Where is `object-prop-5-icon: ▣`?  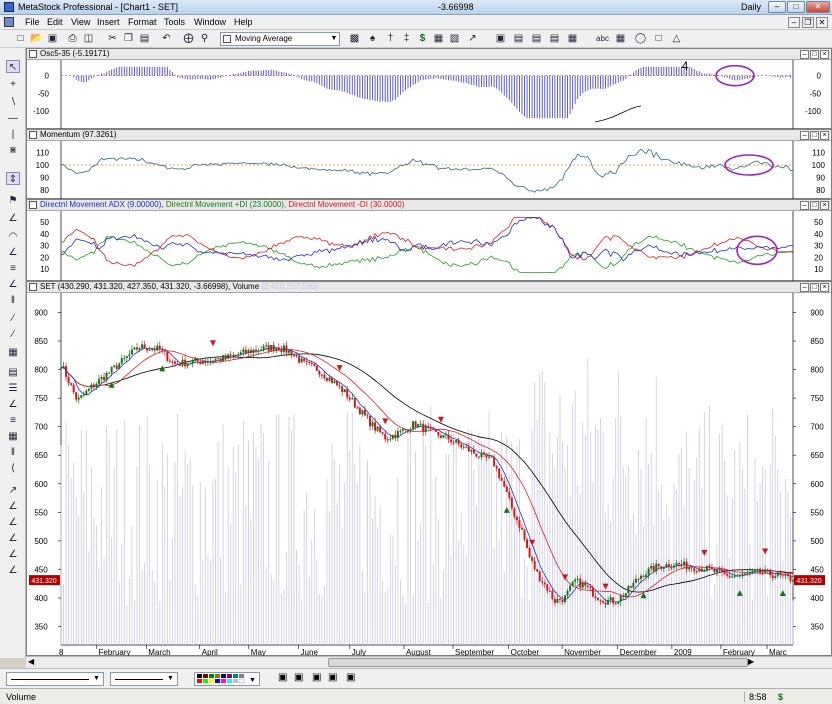
object-prop-5-icon: ▣ is located at coordinates (350, 677).